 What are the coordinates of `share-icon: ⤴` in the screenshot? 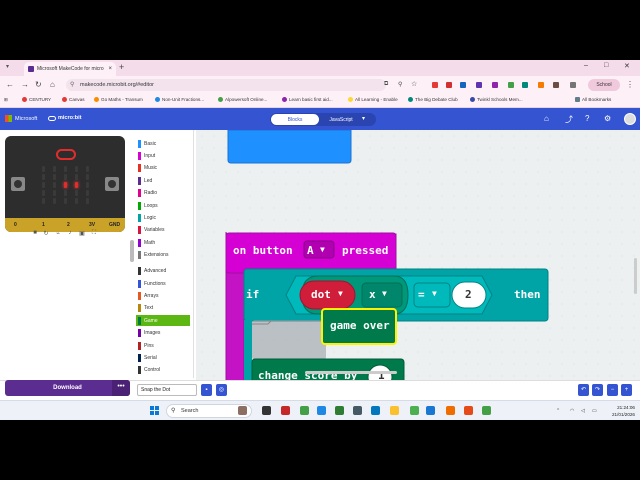 It's located at (569, 119).